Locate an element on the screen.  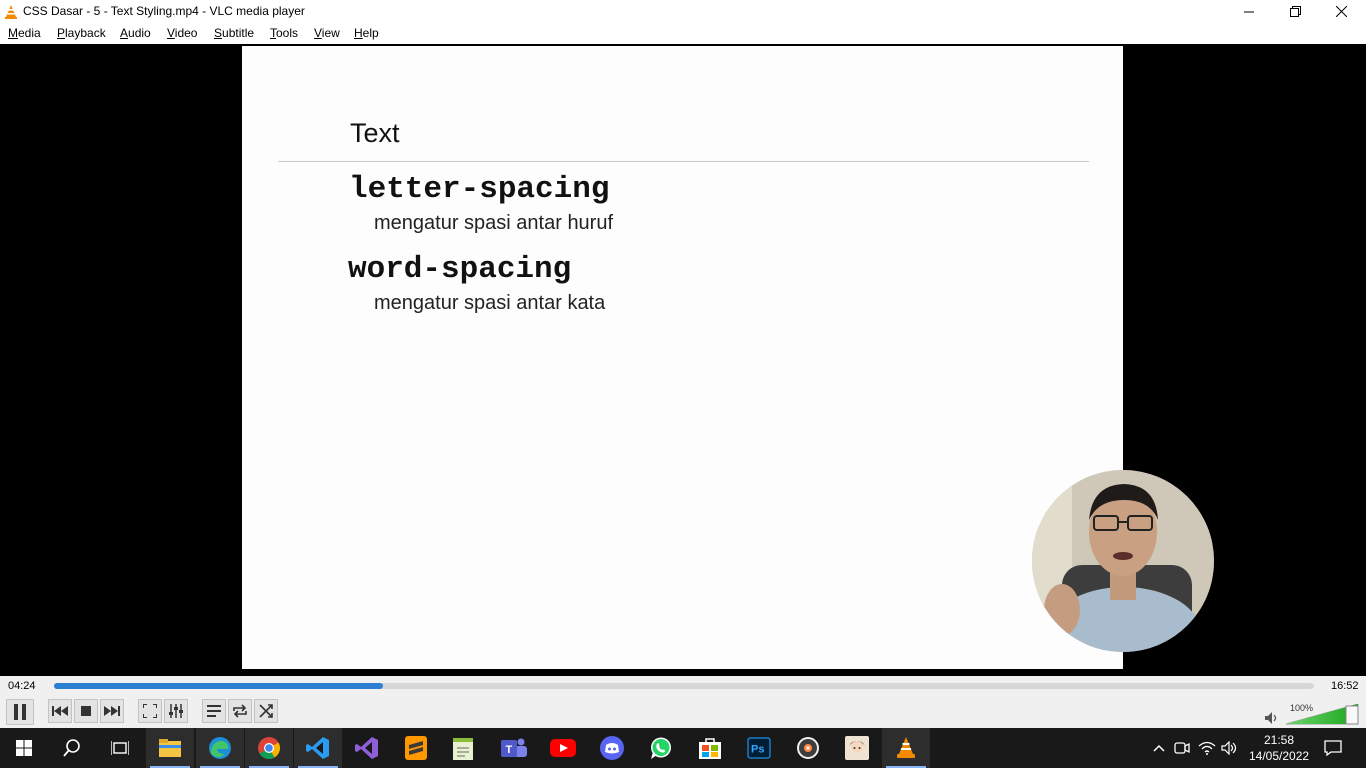
tray-volume is located at coordinates (1230, 748).